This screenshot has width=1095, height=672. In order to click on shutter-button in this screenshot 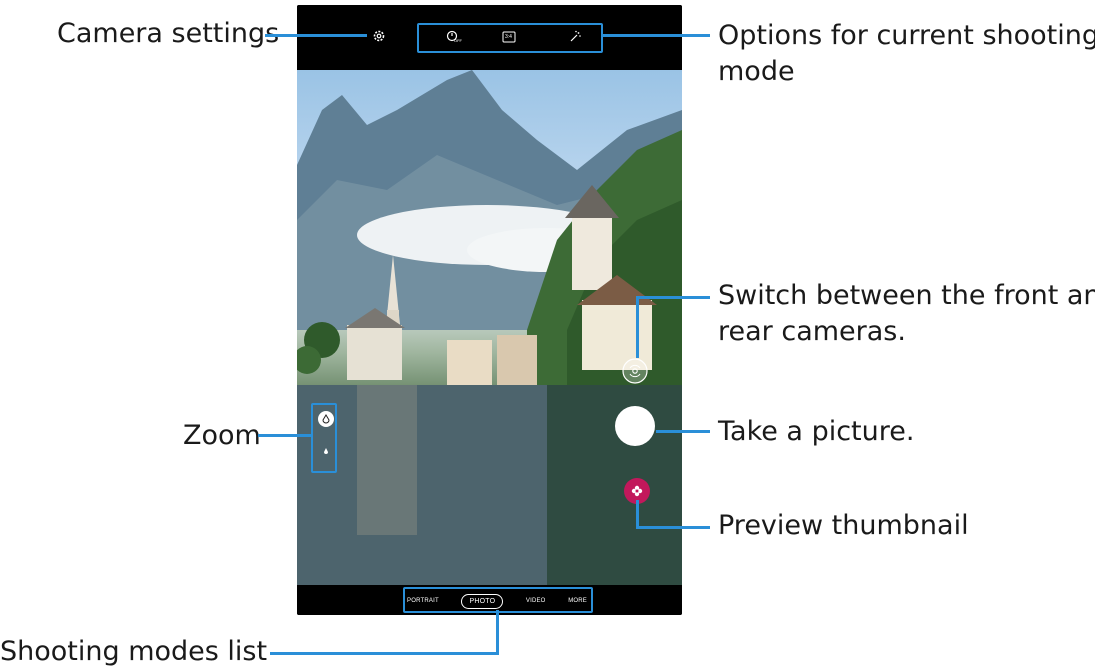, I will do `click(635, 426)`.